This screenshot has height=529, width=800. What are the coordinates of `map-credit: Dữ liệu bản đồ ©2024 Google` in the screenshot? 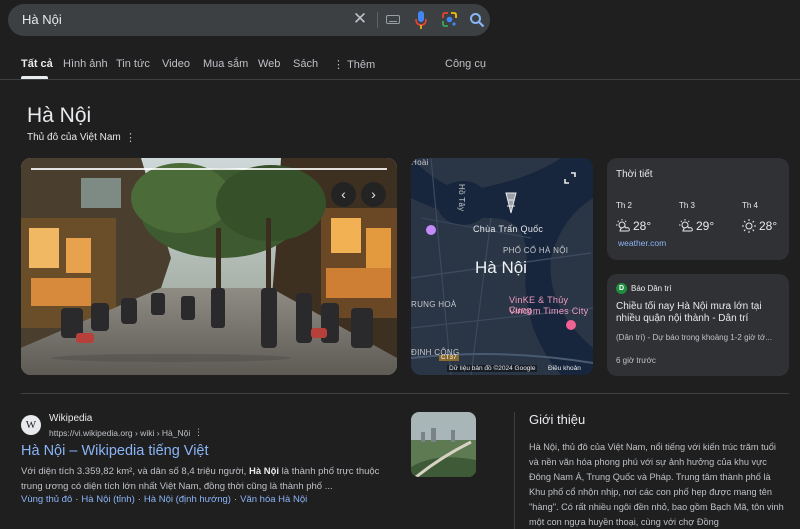 It's located at (492, 368).